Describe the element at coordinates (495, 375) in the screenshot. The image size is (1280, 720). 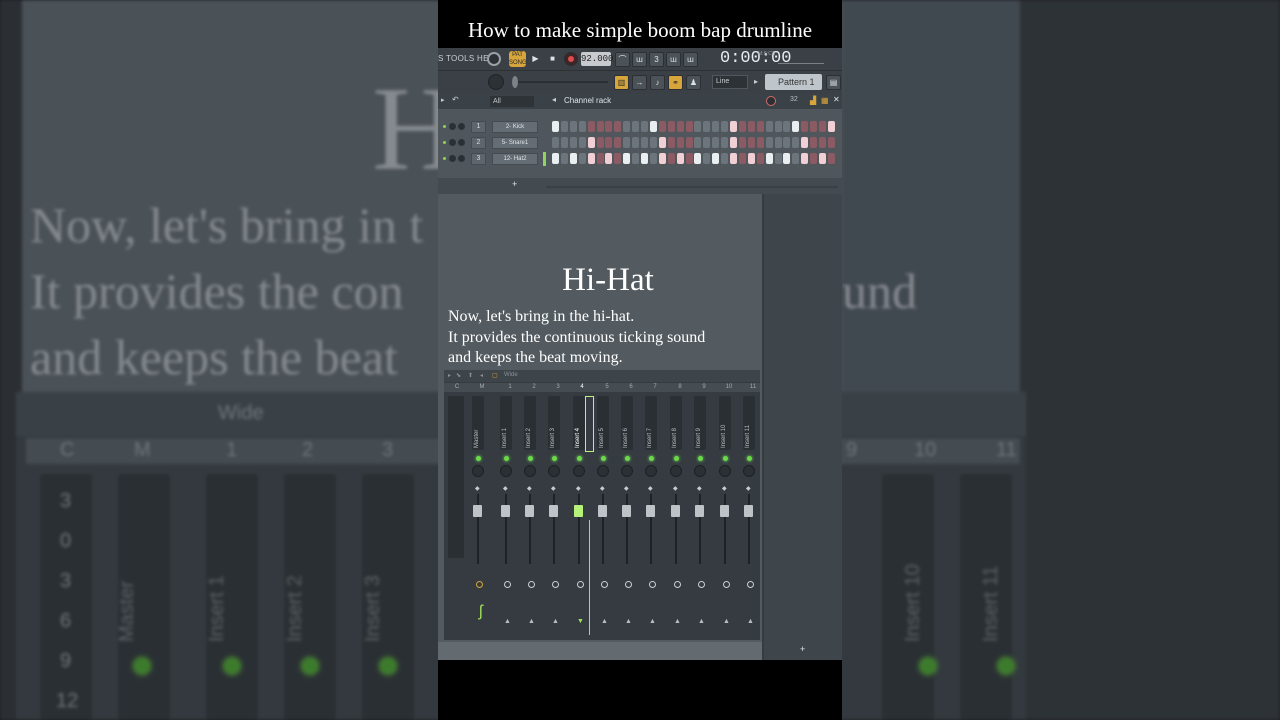
I see `mixer-tool-icon: ▢` at that location.